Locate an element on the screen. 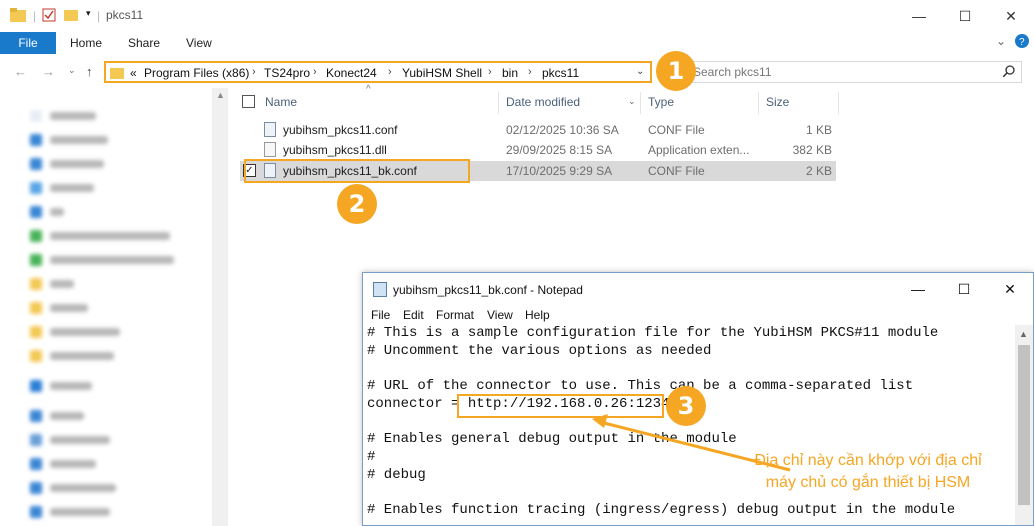  navigation-scrollbar: ▲ is located at coordinates (220, 307).